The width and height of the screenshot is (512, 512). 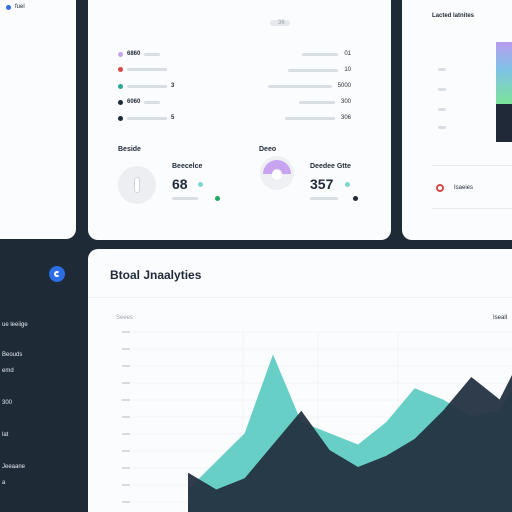 I want to click on right-widget-subtitle: Deedee Gtte, so click(x=330, y=166).